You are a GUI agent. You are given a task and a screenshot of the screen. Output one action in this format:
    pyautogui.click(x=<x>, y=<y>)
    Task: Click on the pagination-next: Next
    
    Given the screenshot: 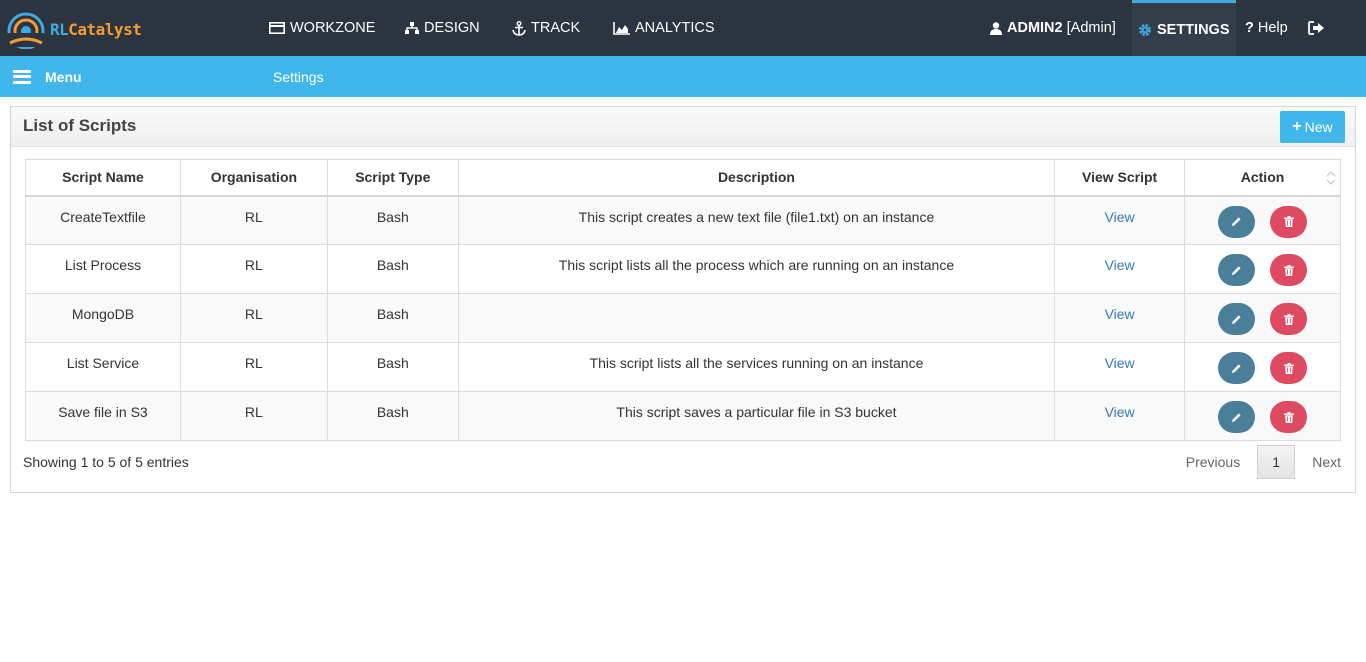 What is the action you would take?
    pyautogui.click(x=1326, y=462)
    